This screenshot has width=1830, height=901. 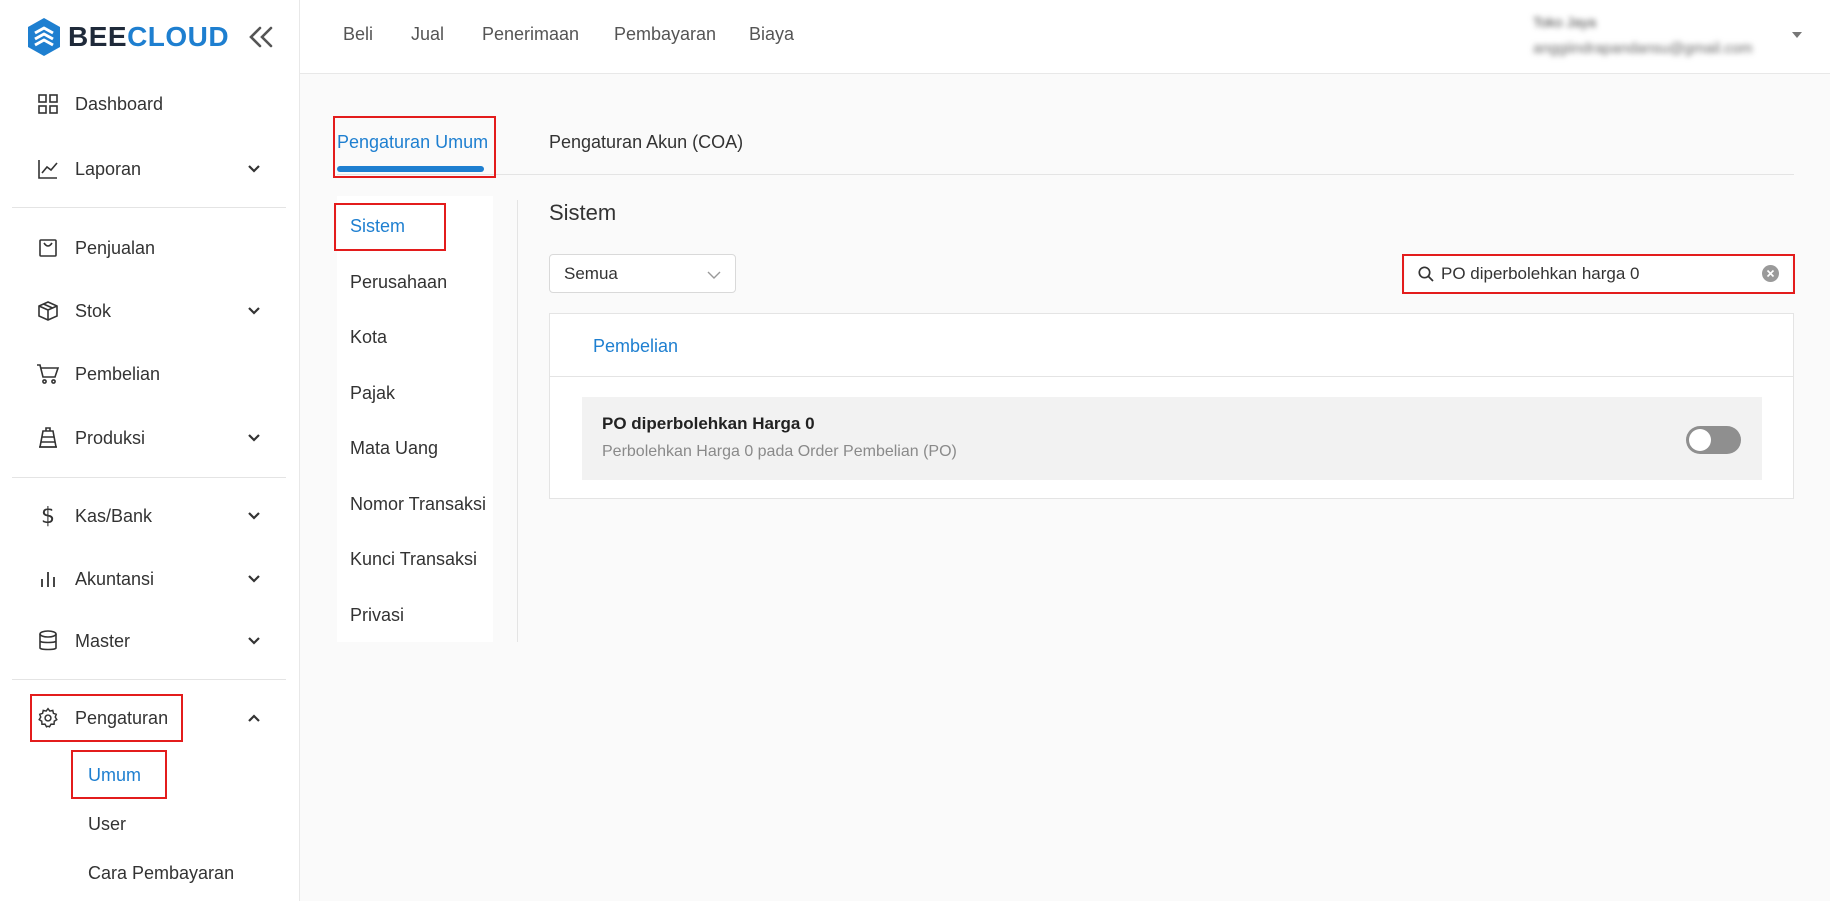 I want to click on sidebar-item-produksi: Produksi, so click(x=149, y=438).